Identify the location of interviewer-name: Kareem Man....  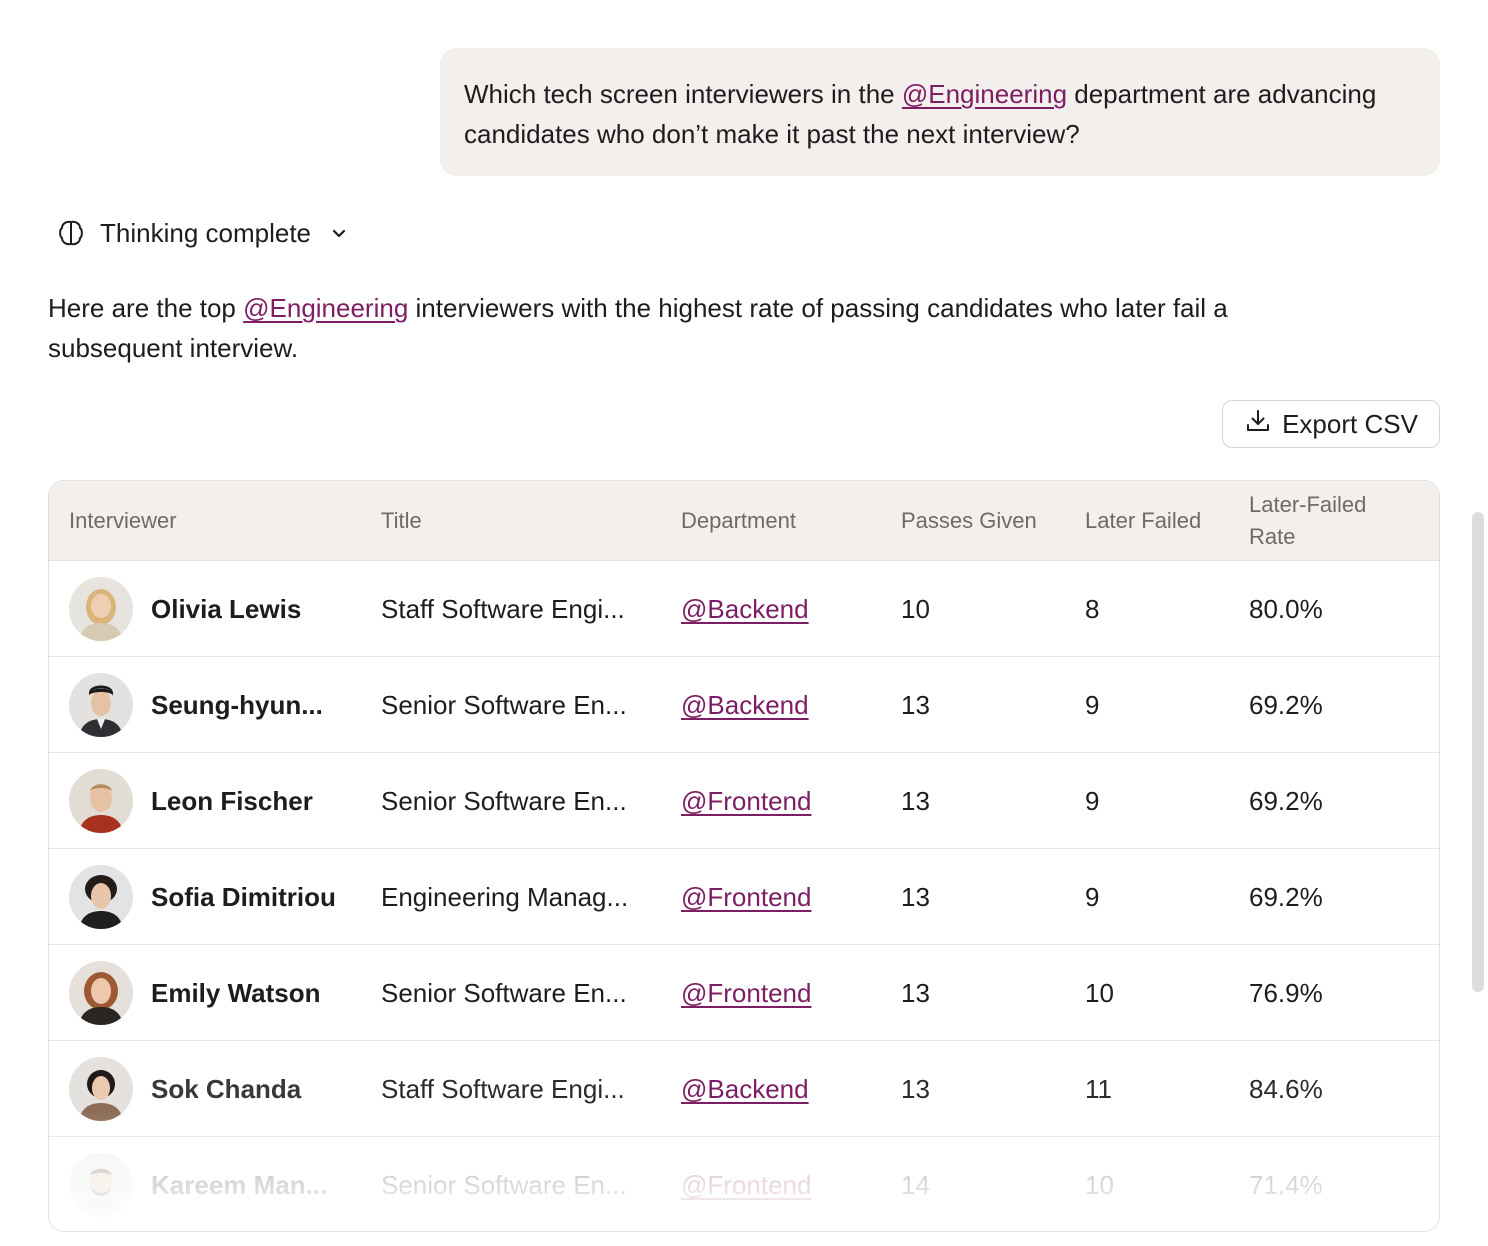
(239, 1184).